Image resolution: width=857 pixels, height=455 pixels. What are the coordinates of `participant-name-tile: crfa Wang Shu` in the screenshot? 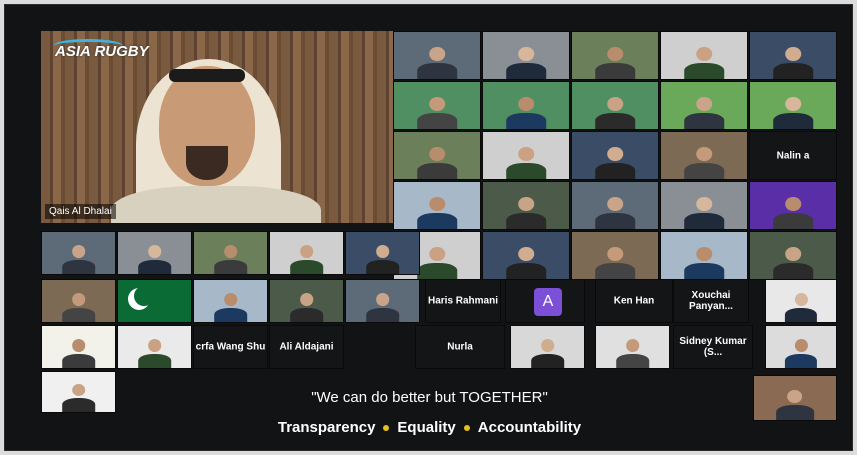 It's located at (230, 347).